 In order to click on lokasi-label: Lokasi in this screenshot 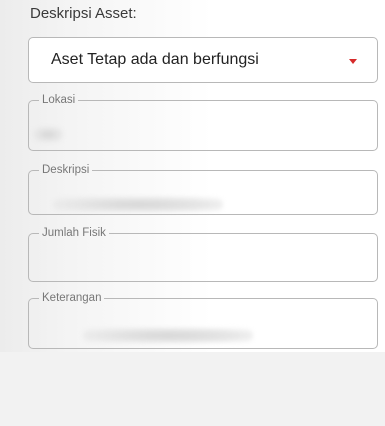, I will do `click(59, 100)`.